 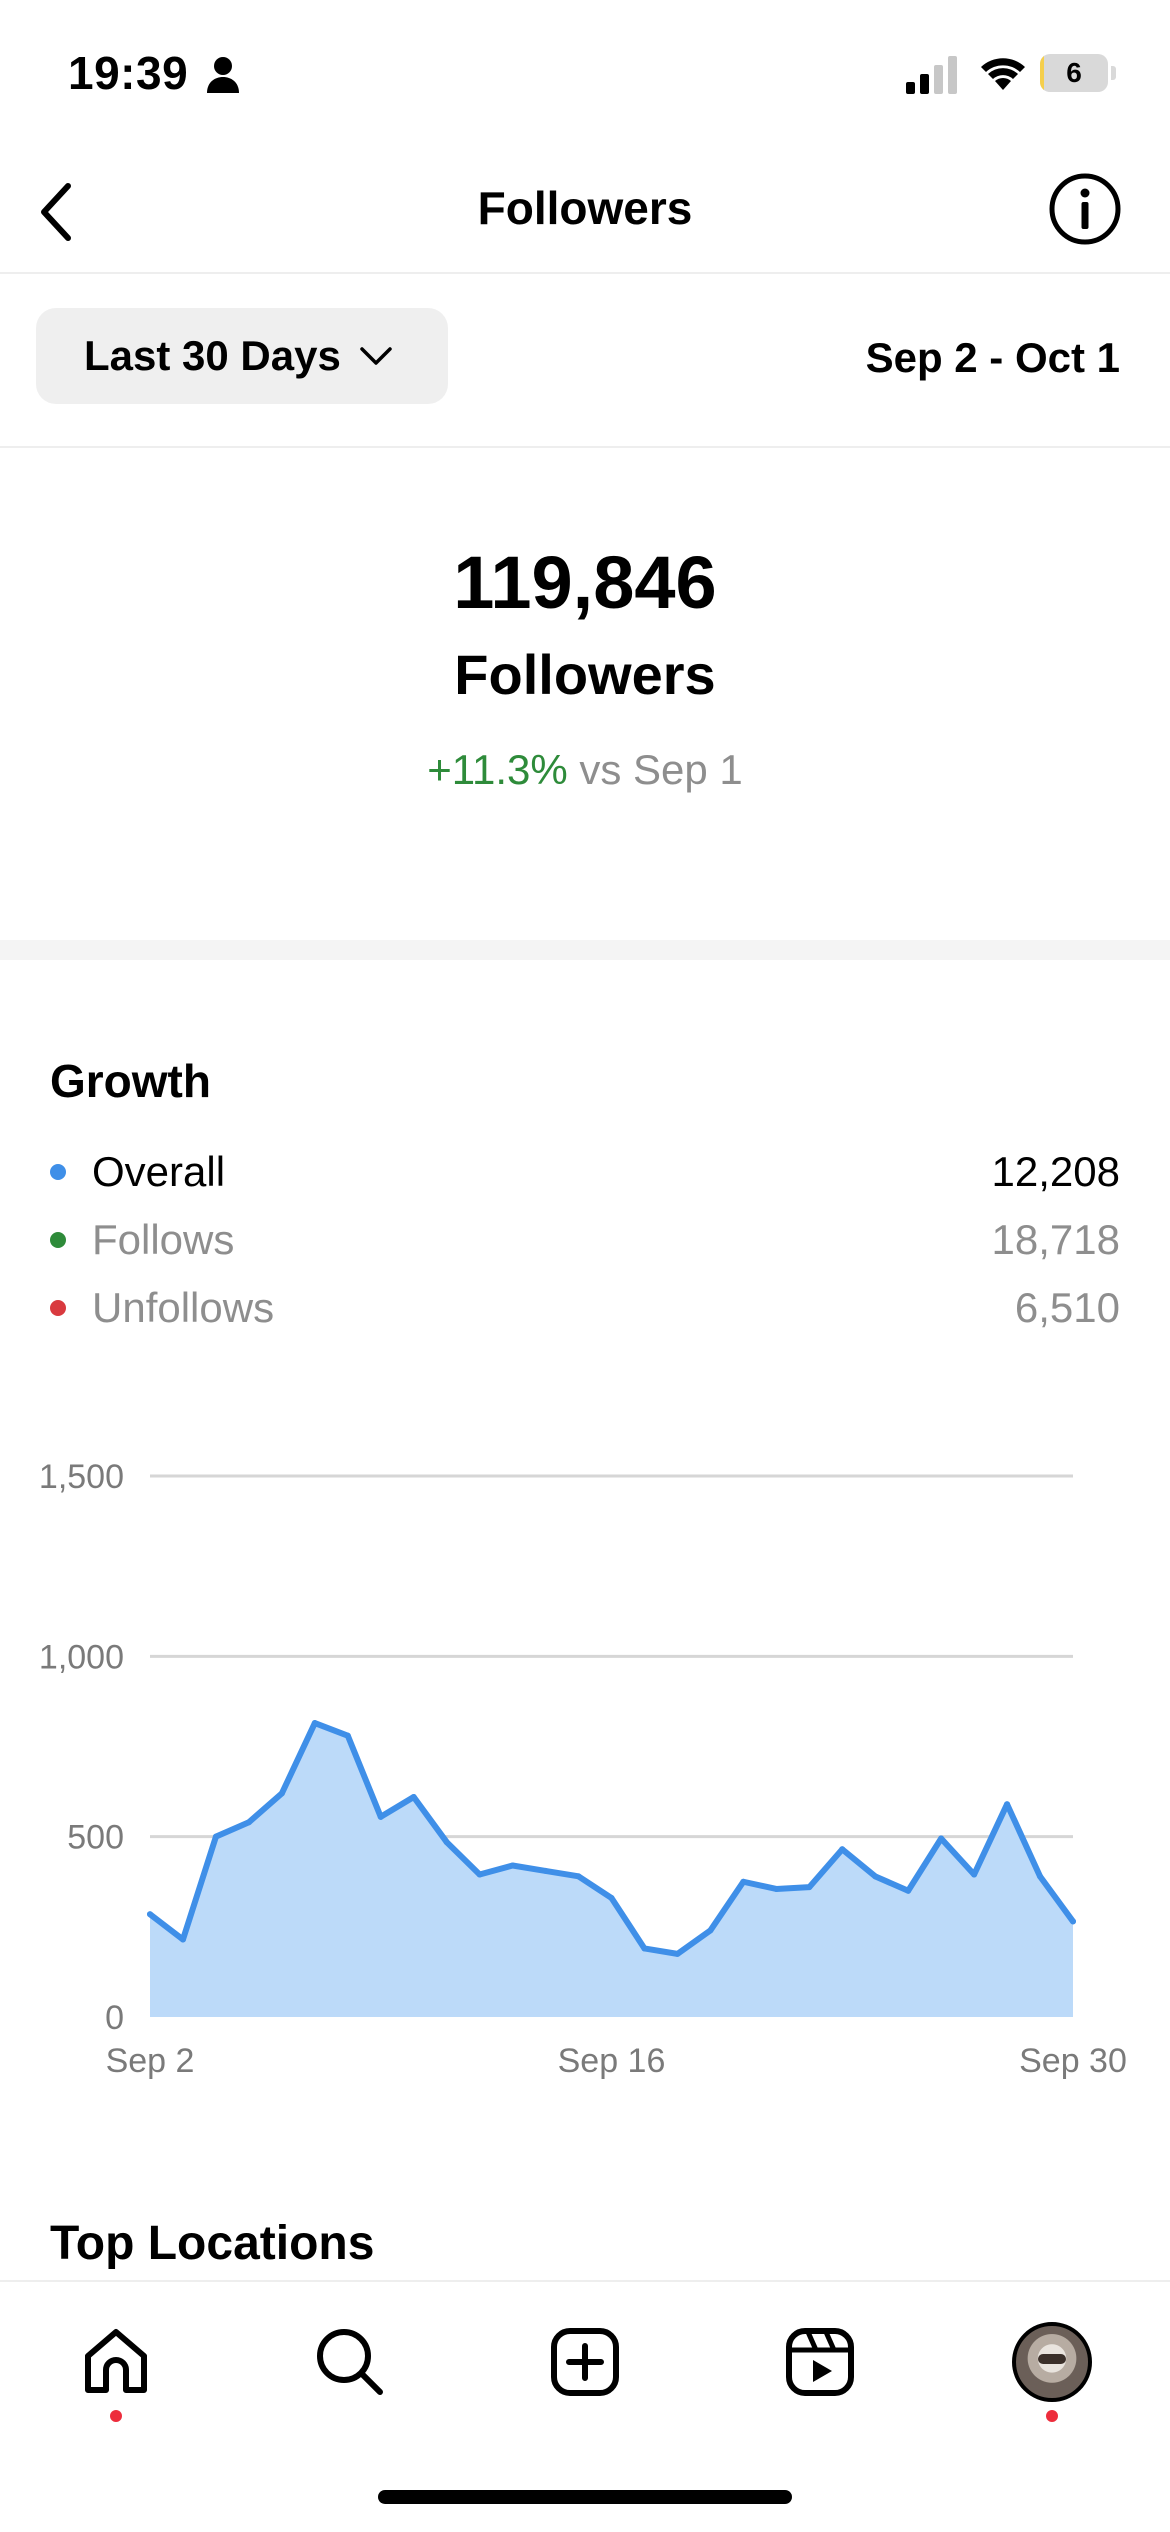 I want to click on y-tick-label: 500, so click(x=95, y=1838).